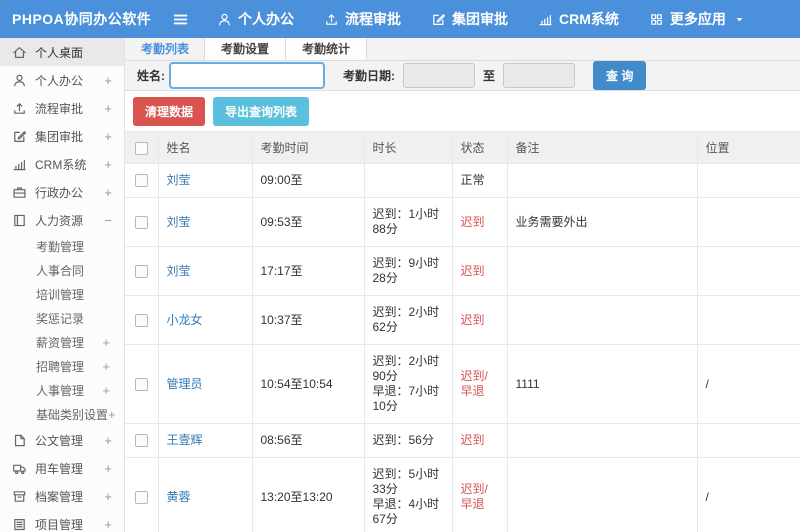  What do you see at coordinates (748, 147) in the screenshot?
I see `column-header: 位置` at bounding box center [748, 147].